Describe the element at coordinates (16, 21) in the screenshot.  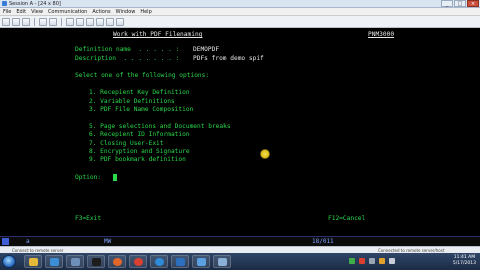
I see `copy-icon` at that location.